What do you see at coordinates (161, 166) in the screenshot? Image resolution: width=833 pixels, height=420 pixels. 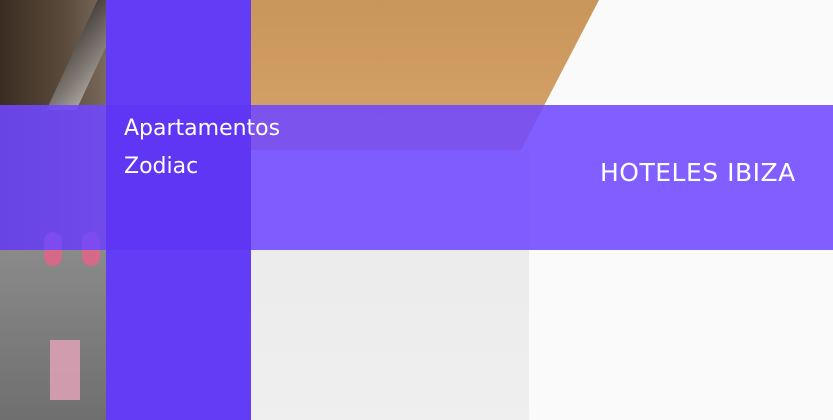 I see `hotel-title-line-2: Zodiac` at bounding box center [161, 166].